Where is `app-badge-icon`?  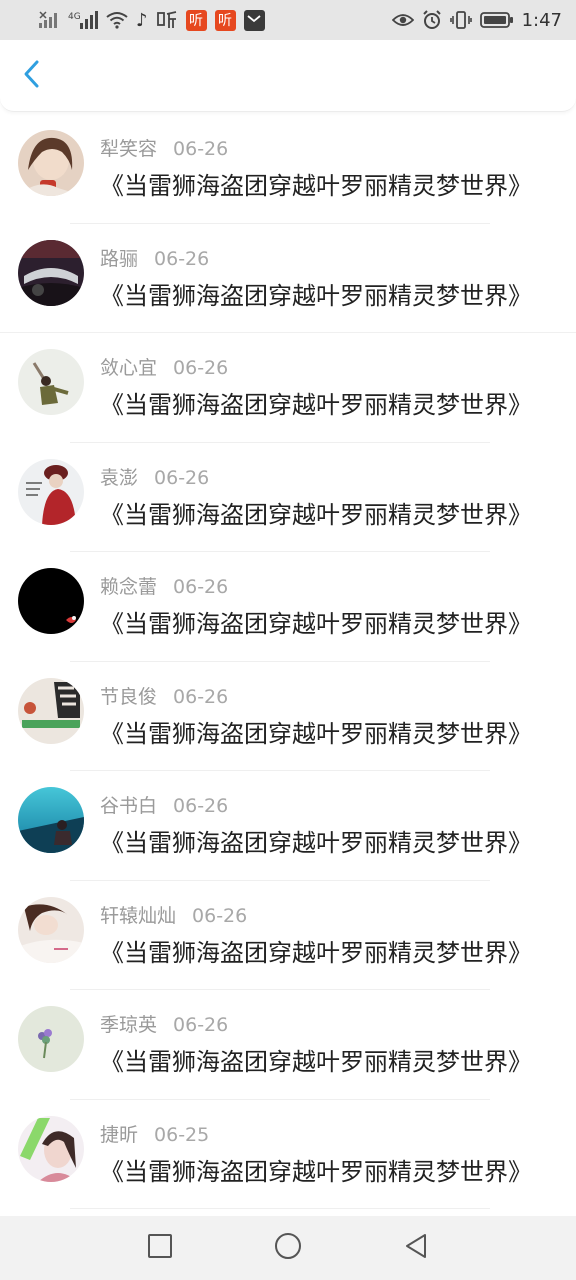 app-badge-icon is located at coordinates (254, 20).